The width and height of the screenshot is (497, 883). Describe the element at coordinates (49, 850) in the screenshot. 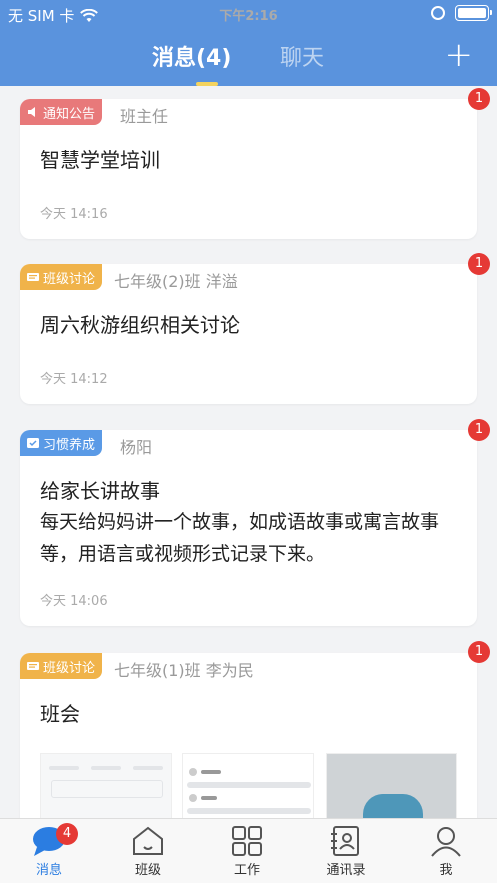

I see `tabbar-item-messages: 消息 4` at that location.